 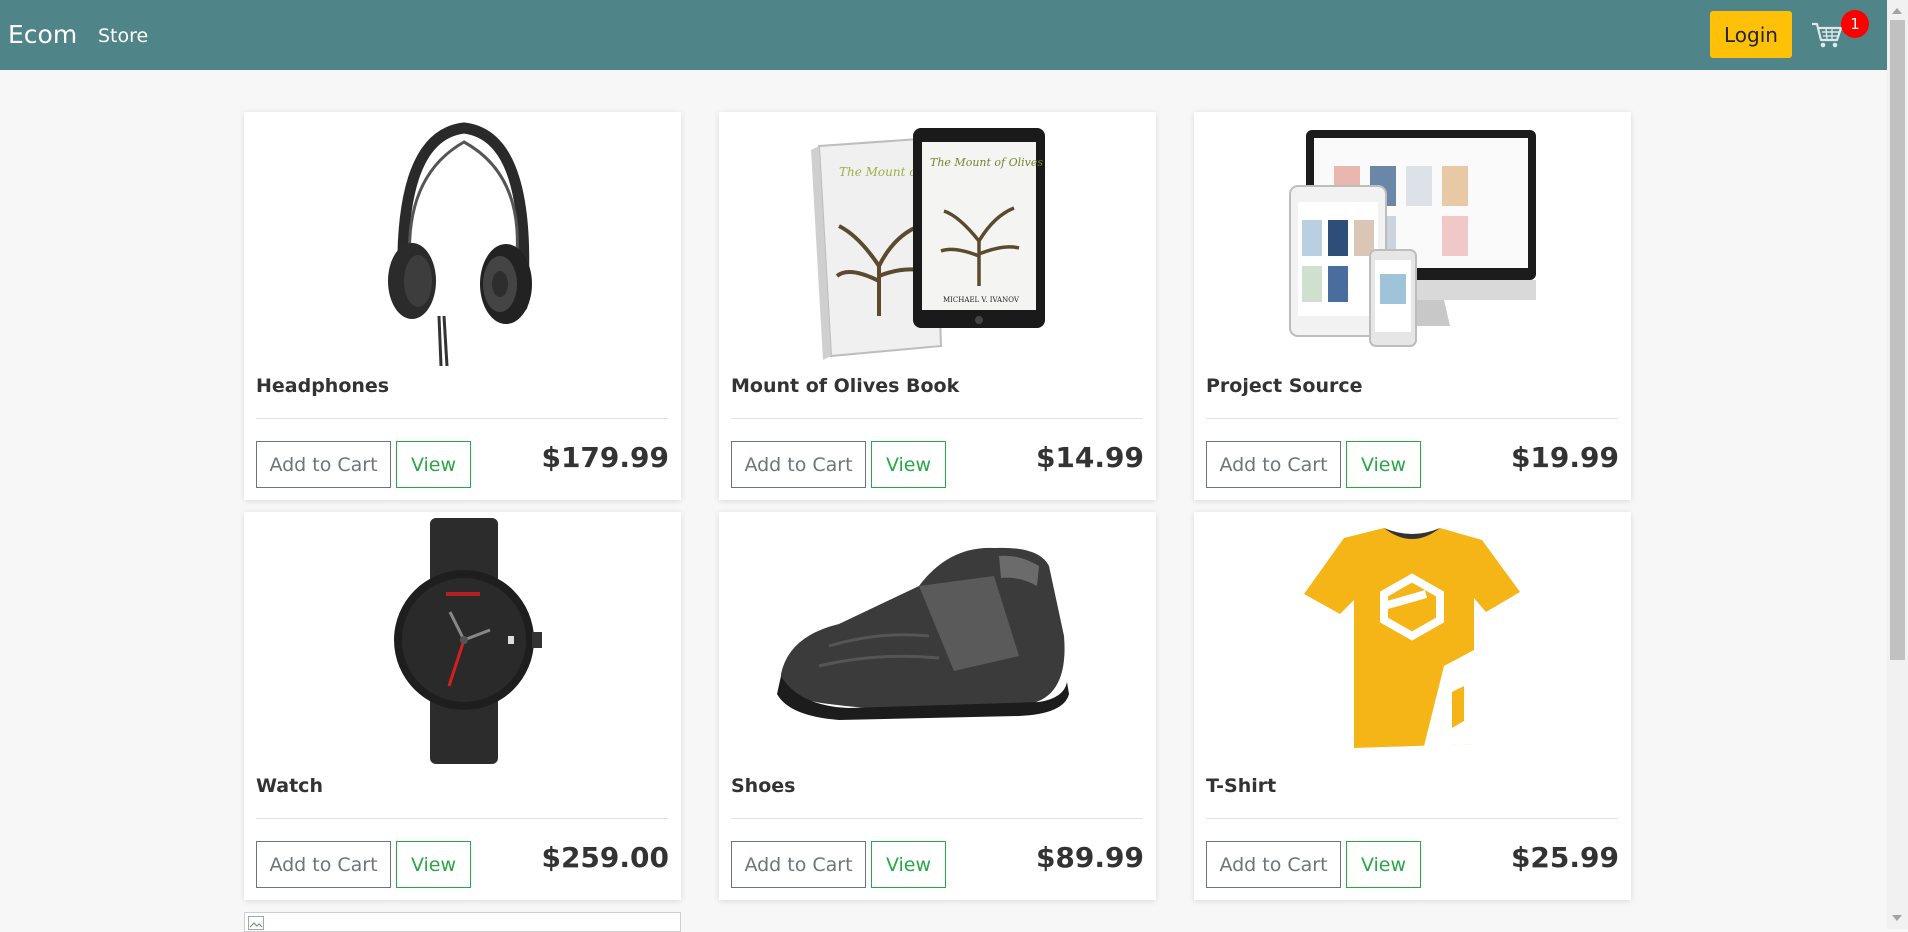 I want to click on tablet-cover-author: MICHAEL V. IVANOV, so click(x=981, y=300).